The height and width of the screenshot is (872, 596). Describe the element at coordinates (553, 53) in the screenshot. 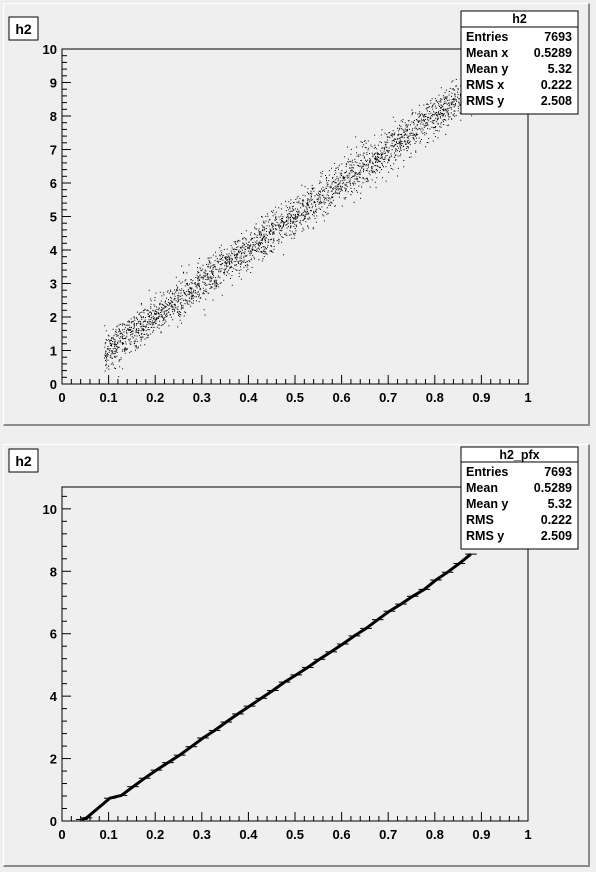

I see `stats-value-mean-x: 0.5289` at that location.